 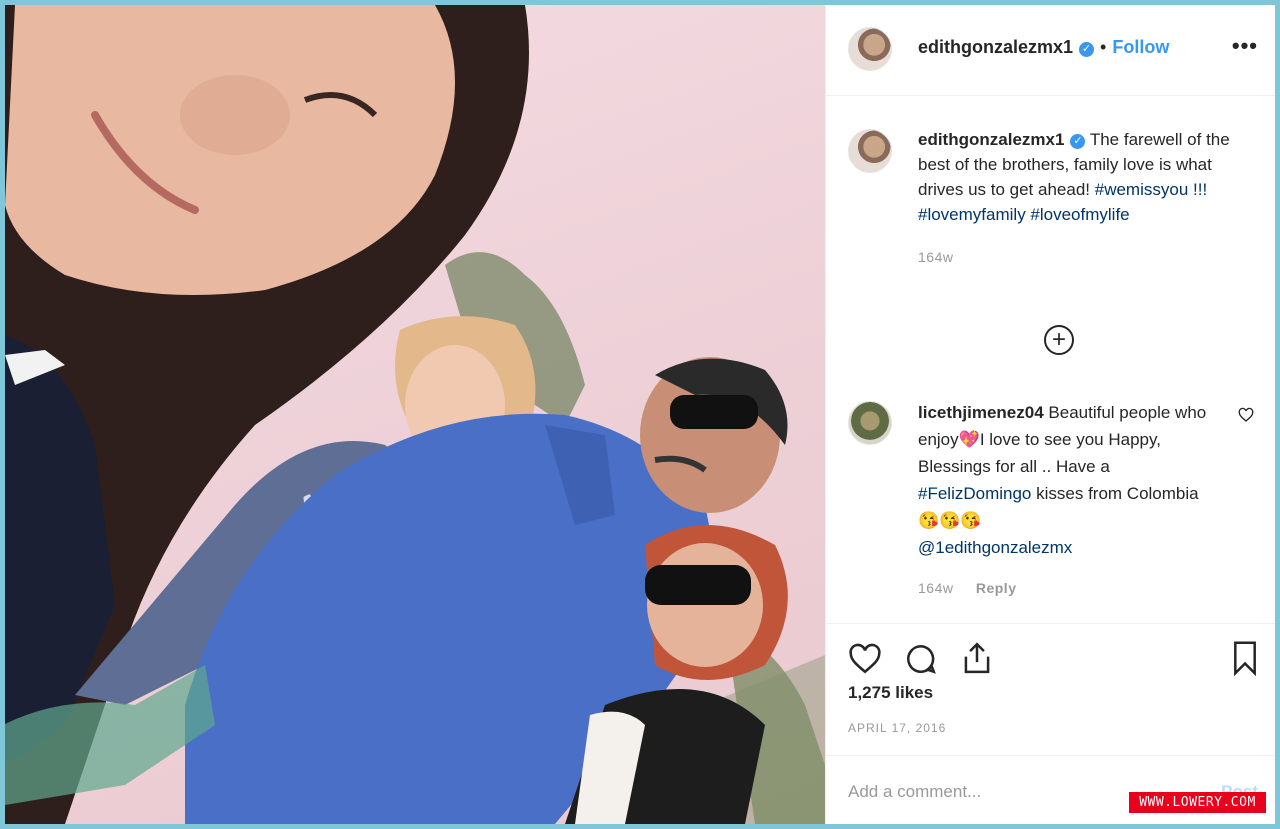 I want to click on commenter-avatar, so click(x=870, y=423).